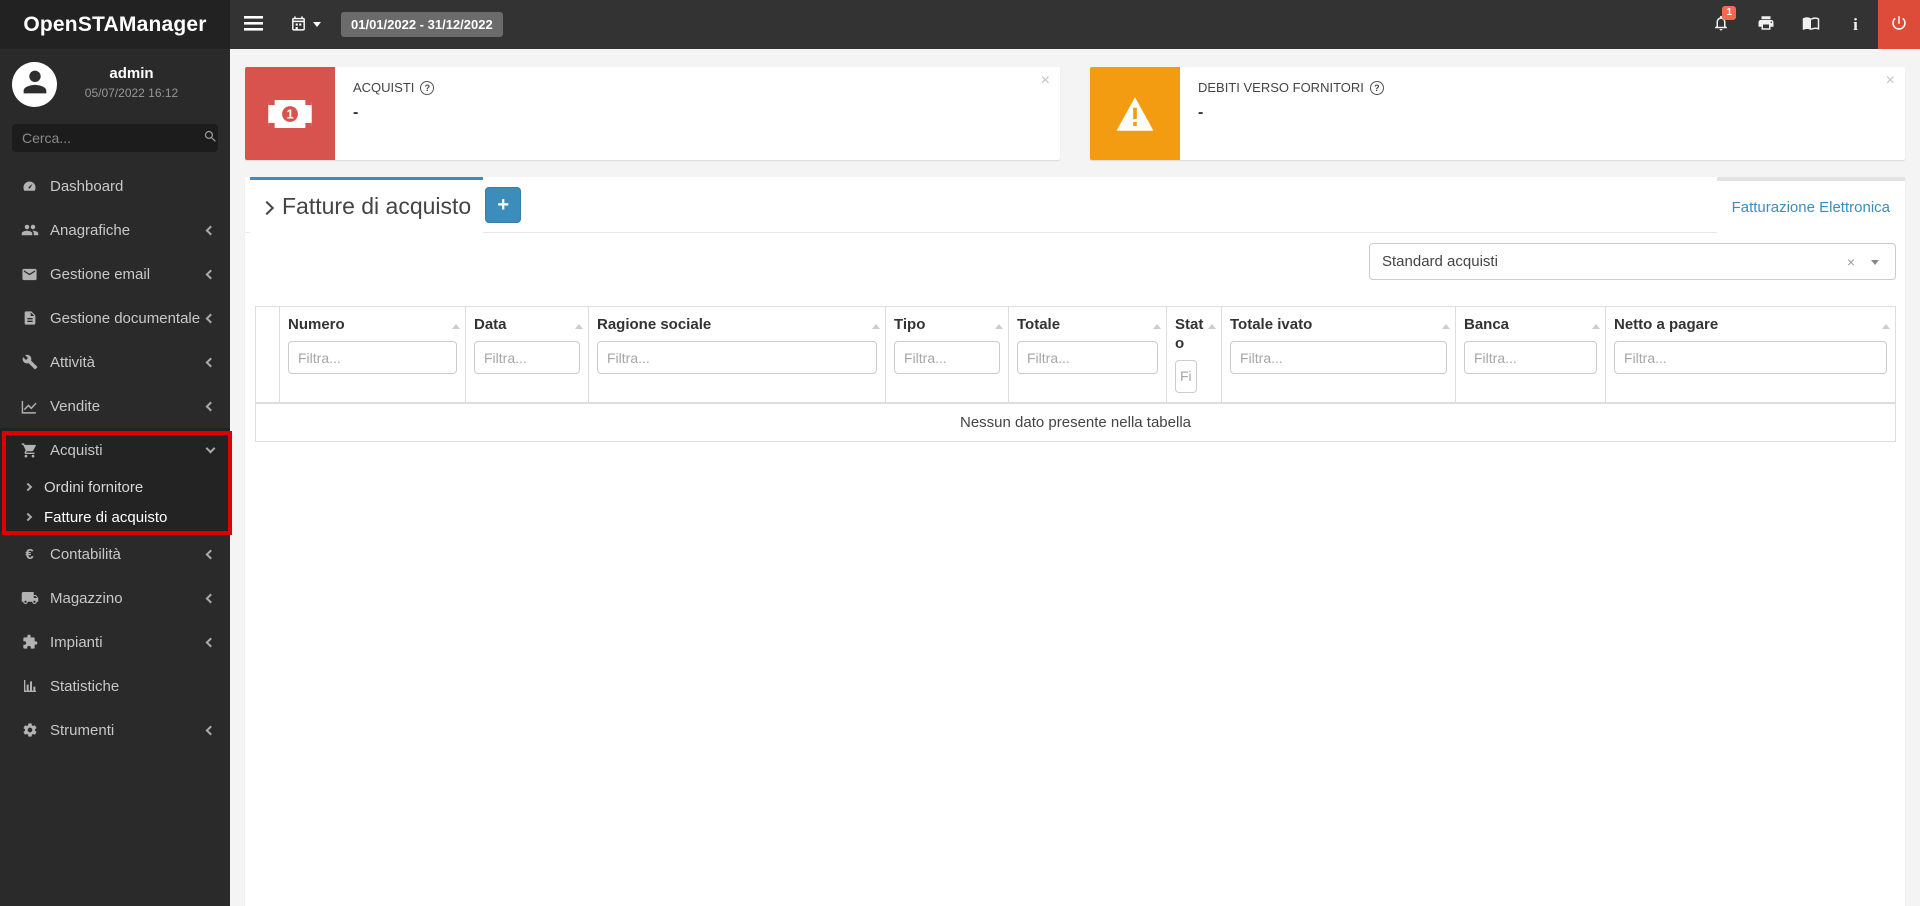 This screenshot has height=906, width=1920. Describe the element at coordinates (1720, 24) in the screenshot. I see `notifications-button: 1` at that location.